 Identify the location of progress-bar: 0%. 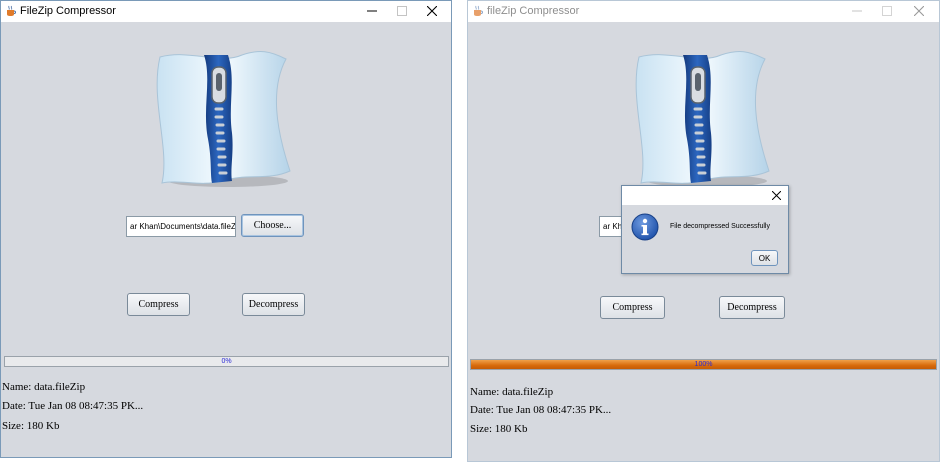
(226, 361).